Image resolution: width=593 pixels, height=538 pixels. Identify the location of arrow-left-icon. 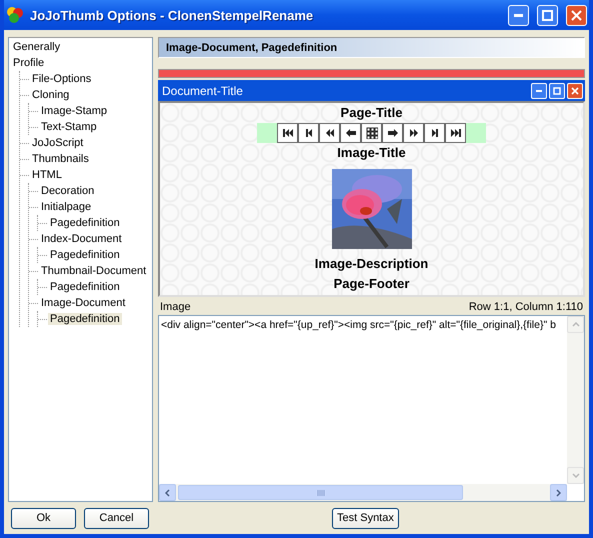
(350, 133).